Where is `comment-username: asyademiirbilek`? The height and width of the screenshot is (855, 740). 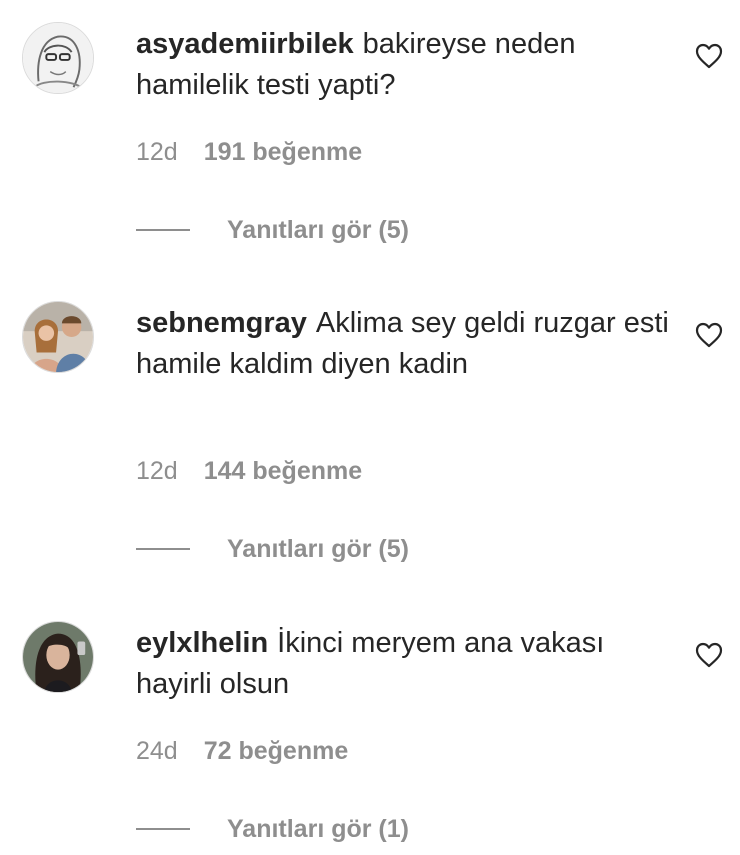 comment-username: asyademiirbilek is located at coordinates (245, 44).